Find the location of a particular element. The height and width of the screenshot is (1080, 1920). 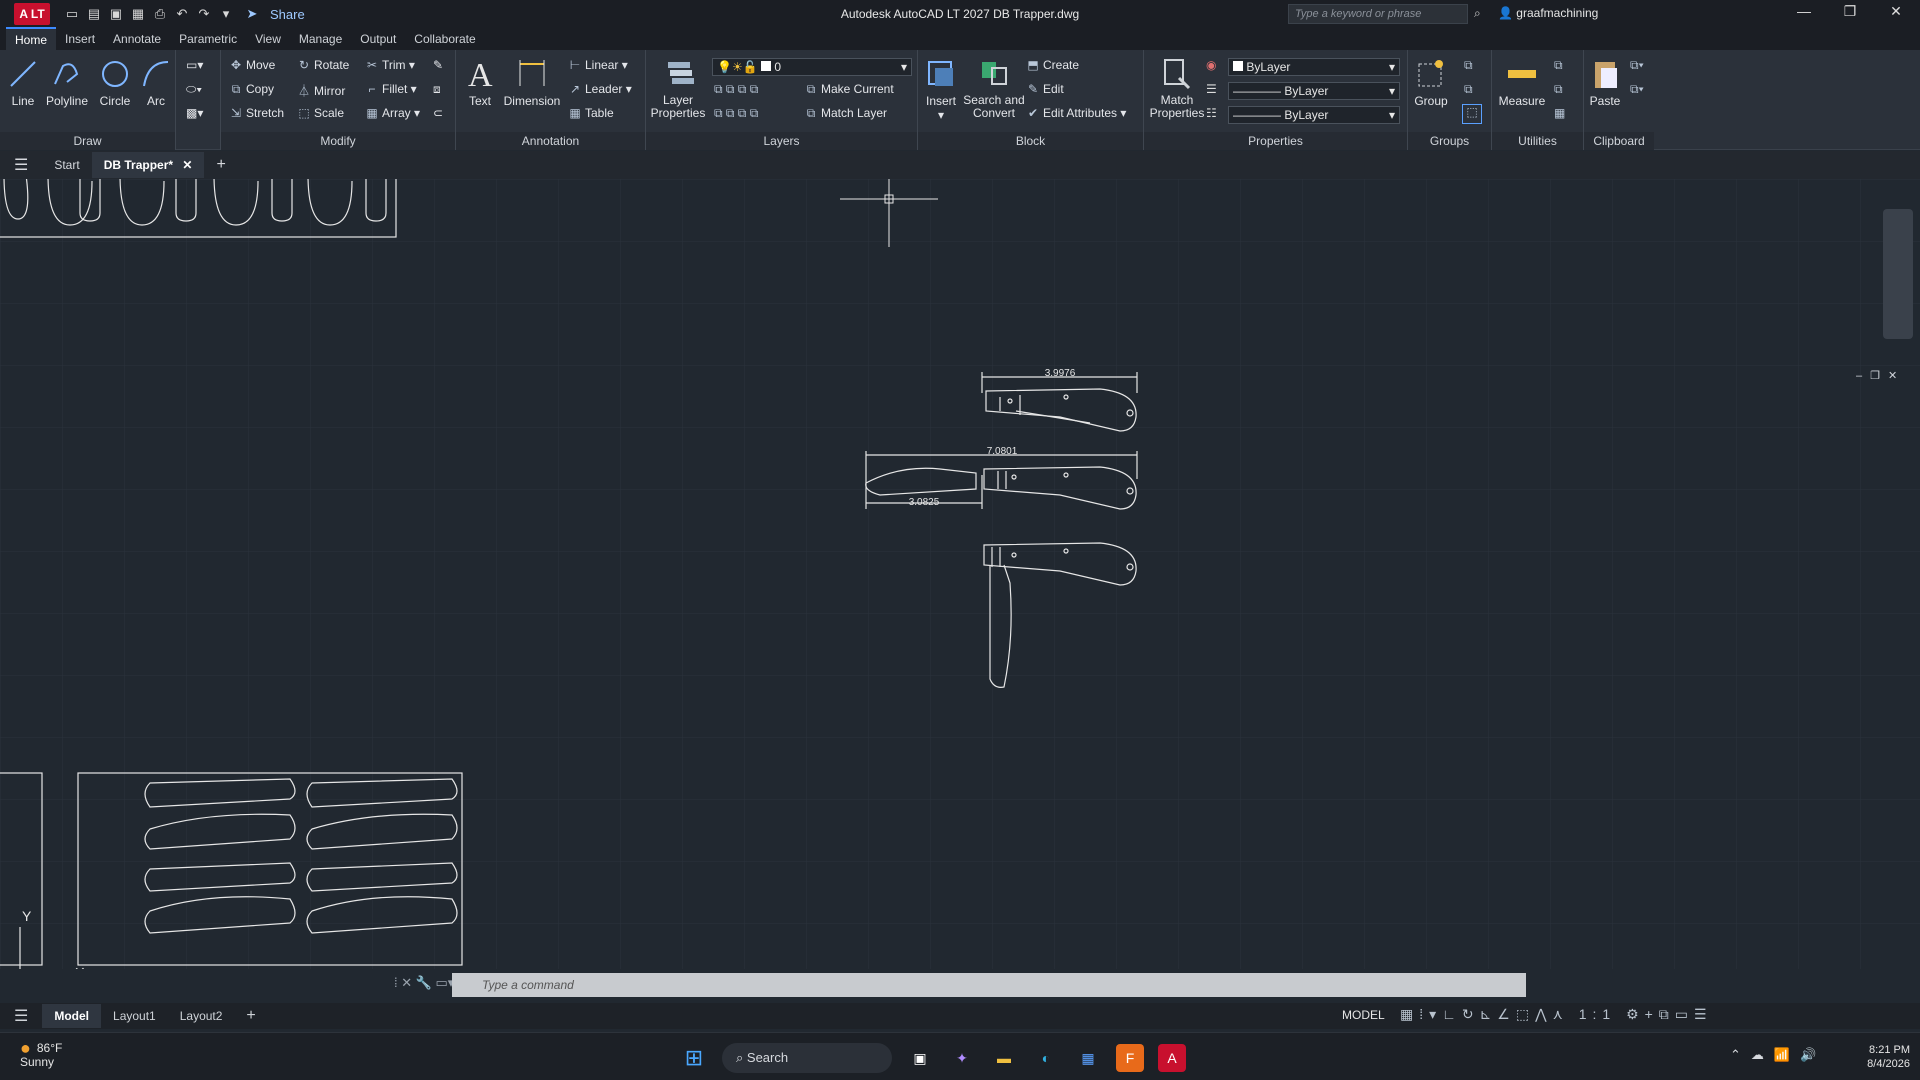

system-clock: 8:21 PM 8/4/2026 is located at coordinates (1875, 1057).